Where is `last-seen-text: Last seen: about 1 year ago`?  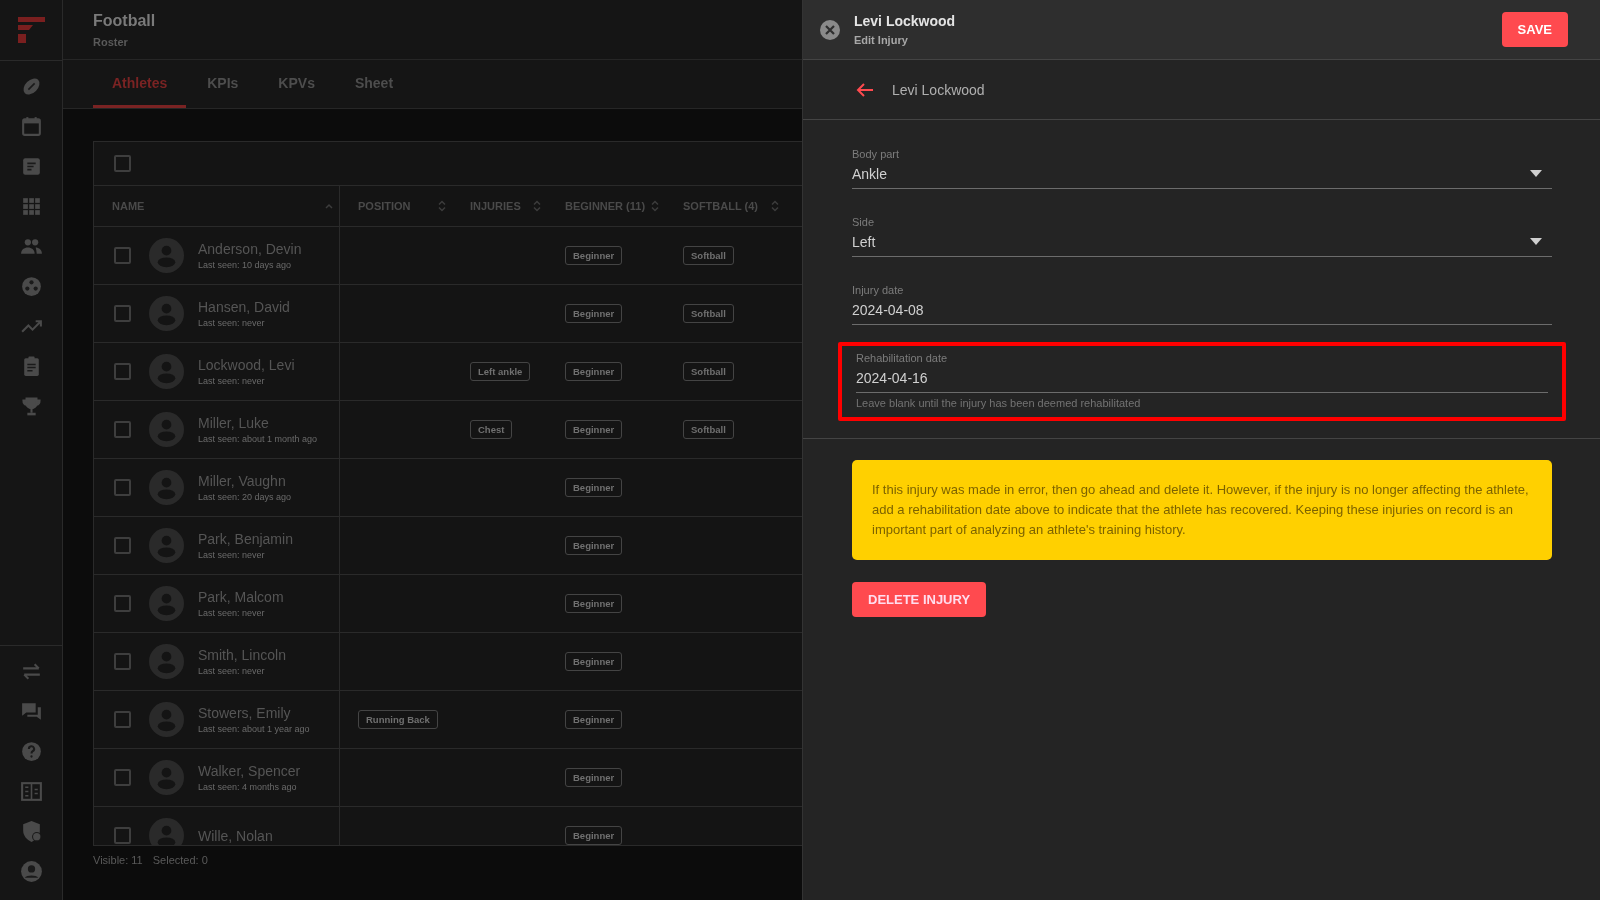 last-seen-text: Last seen: about 1 year ago is located at coordinates (254, 729).